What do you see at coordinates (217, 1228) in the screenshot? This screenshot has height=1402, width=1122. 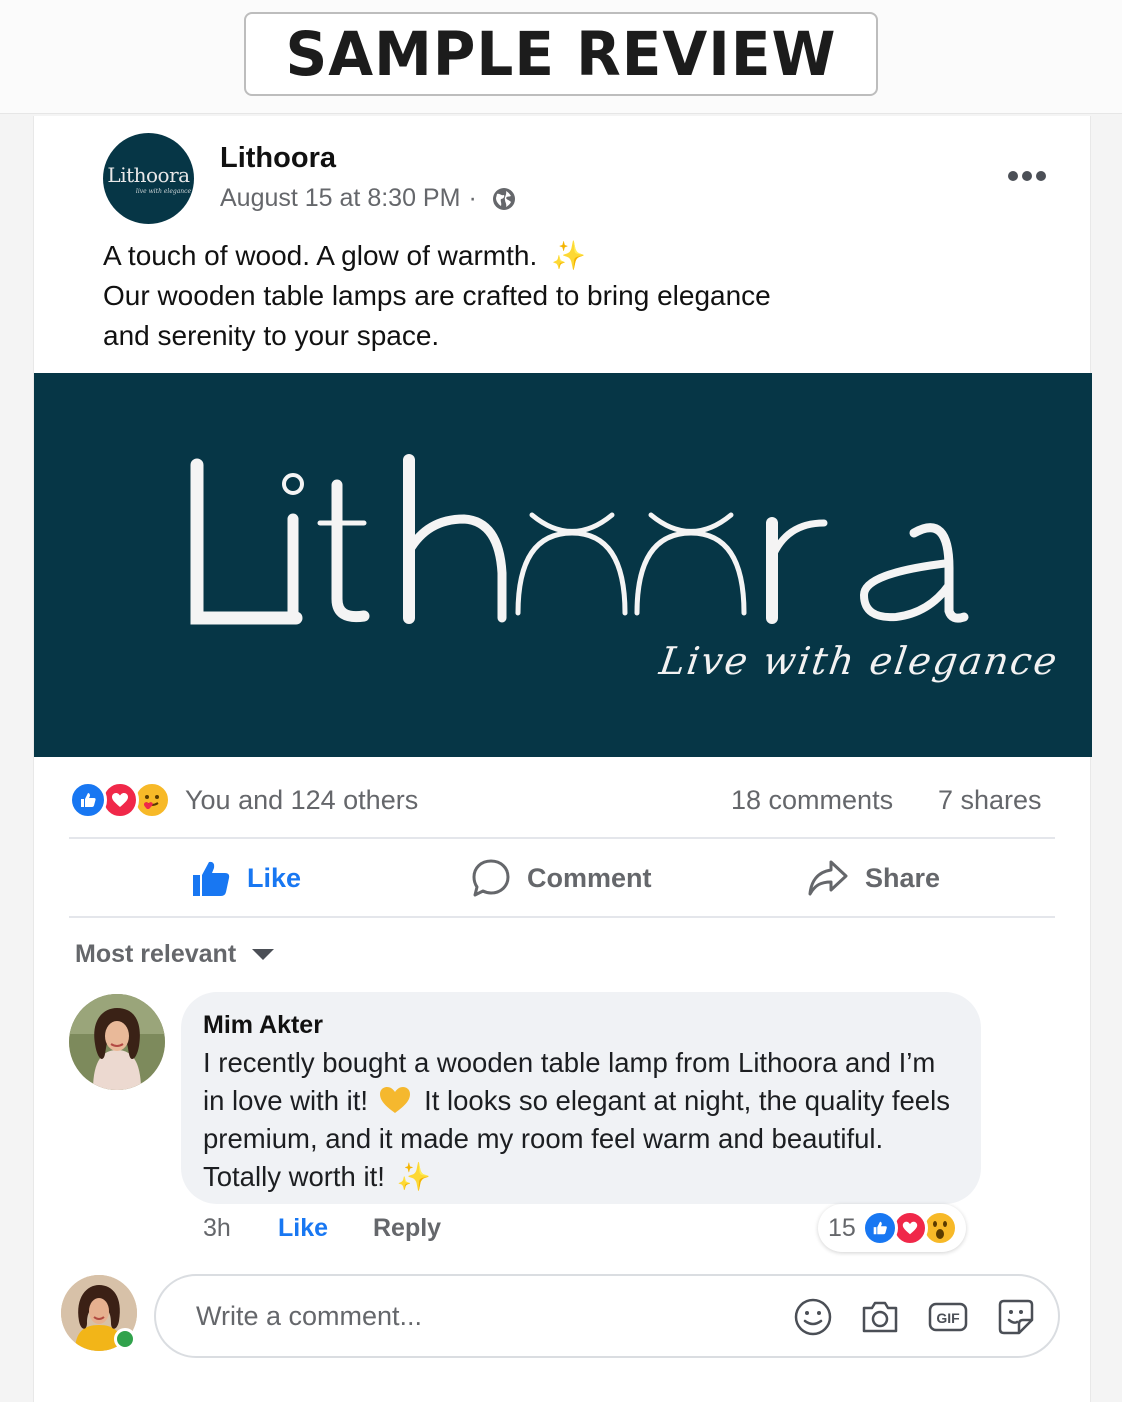 I see `comment-time: 3h` at bounding box center [217, 1228].